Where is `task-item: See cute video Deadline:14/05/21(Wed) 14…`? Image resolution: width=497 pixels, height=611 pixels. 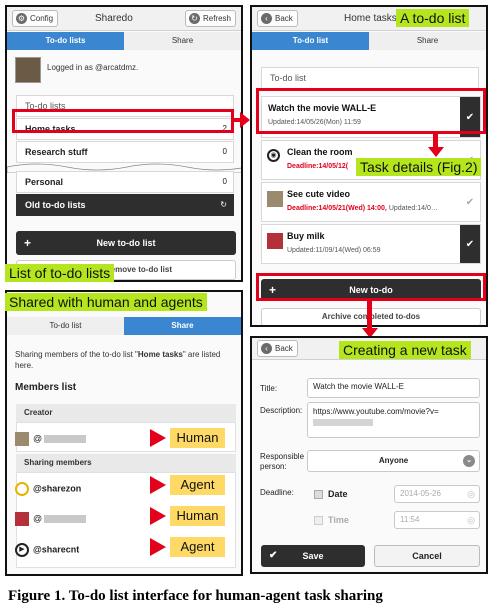
task-item: See cute video Deadline:14/05/21(Wed) 14… is located at coordinates (371, 202).